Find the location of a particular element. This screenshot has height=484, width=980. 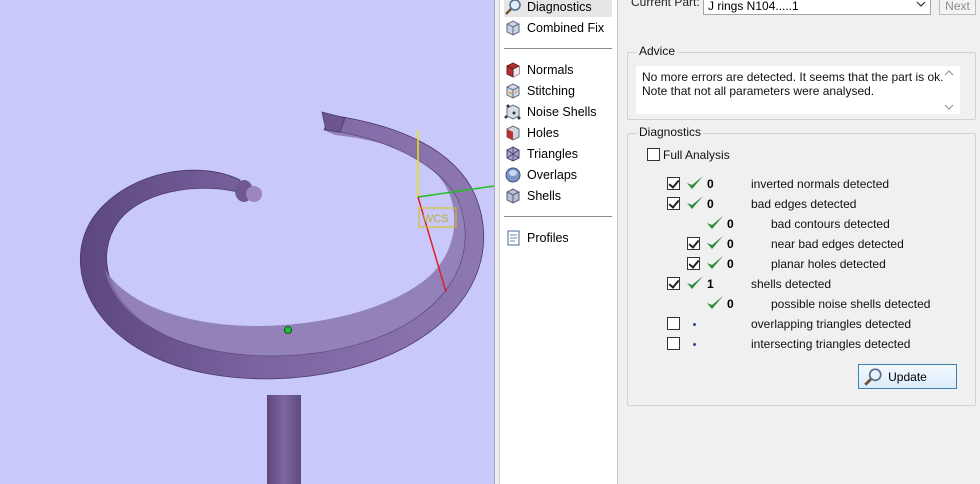

tool-label: Diagnostics is located at coordinates (559, 7).